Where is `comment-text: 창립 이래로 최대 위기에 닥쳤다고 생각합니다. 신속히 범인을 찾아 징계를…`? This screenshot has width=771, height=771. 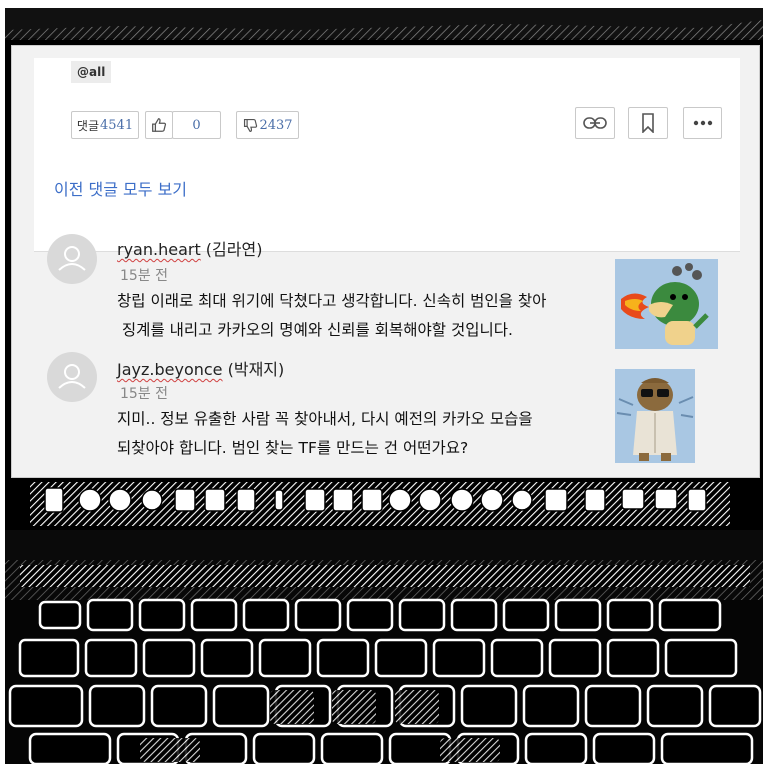
comment-text: 창립 이래로 최대 위기에 닥쳤다고 생각합니다. 신속히 범인을 찾아 징계를… is located at coordinates (332, 315).